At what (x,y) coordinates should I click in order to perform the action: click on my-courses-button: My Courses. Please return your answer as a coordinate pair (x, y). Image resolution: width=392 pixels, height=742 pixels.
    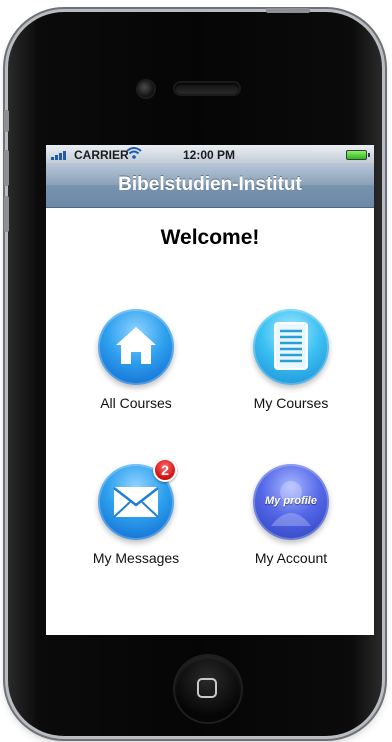
    Looking at the image, I should click on (291, 364).